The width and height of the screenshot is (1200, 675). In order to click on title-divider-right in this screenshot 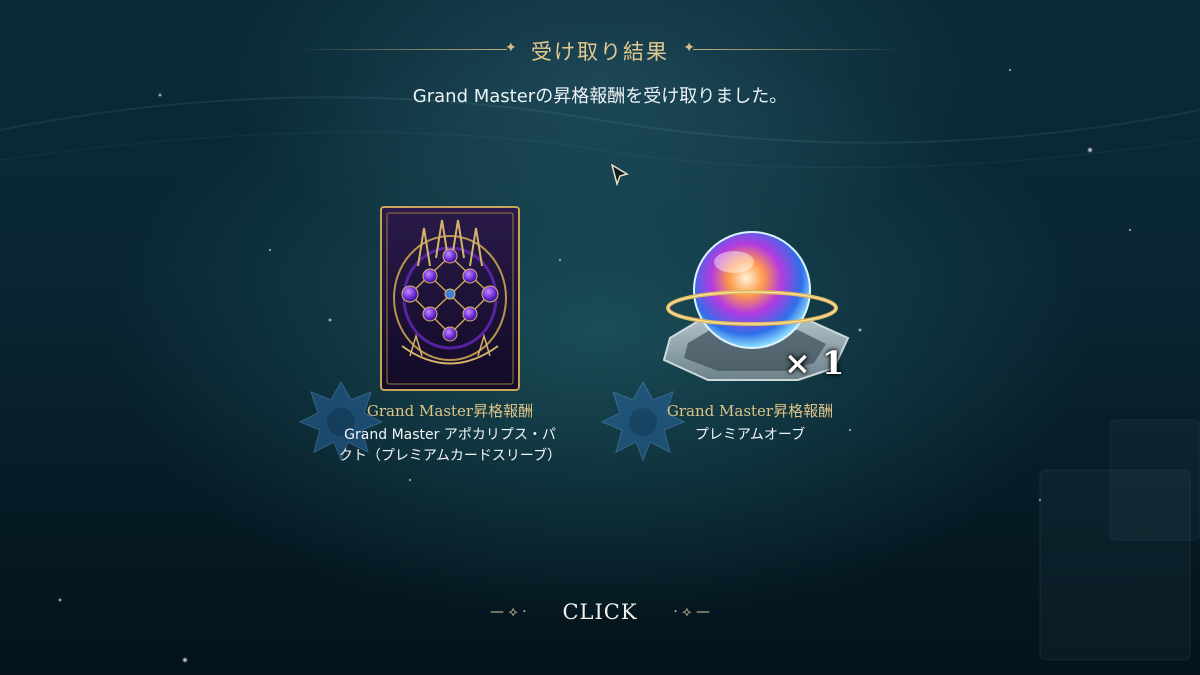, I will do `click(799, 49)`.